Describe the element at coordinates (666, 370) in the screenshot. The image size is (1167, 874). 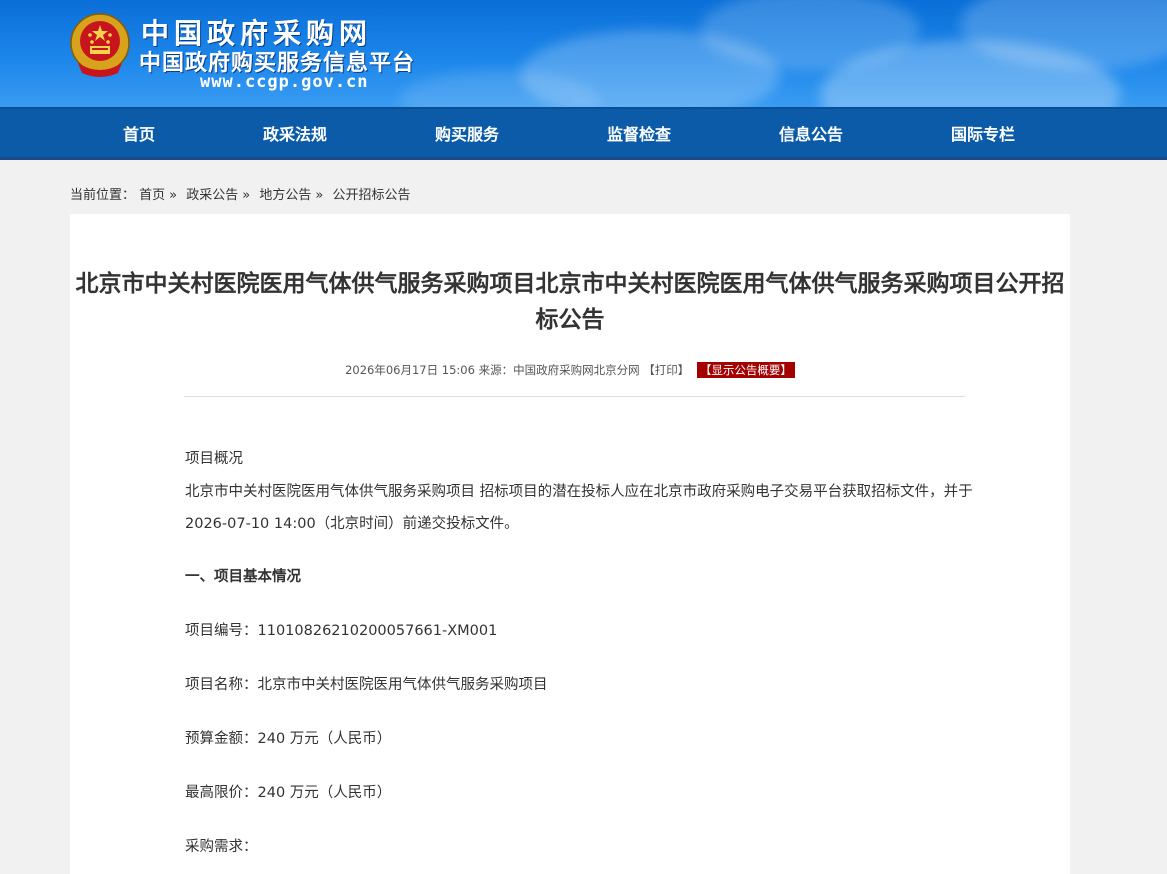
I see `print-link: 【打印】` at that location.